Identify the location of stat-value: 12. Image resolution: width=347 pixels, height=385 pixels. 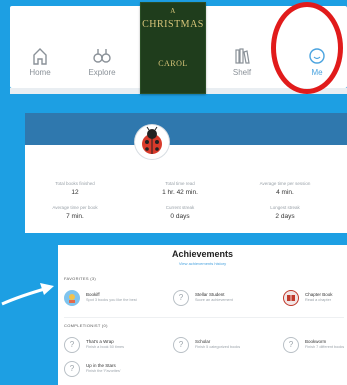
(75, 192).